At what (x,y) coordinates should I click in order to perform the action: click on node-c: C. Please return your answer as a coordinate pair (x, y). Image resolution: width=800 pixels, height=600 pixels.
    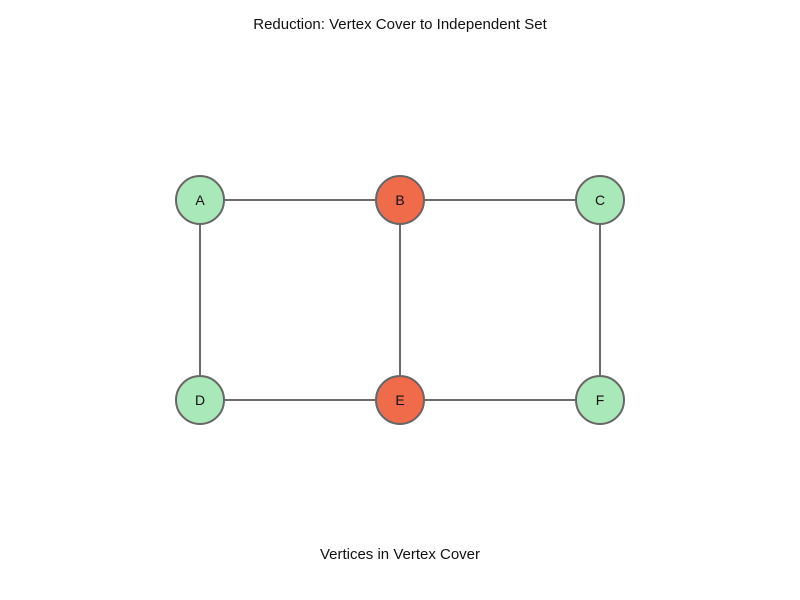
    Looking at the image, I should click on (600, 200).